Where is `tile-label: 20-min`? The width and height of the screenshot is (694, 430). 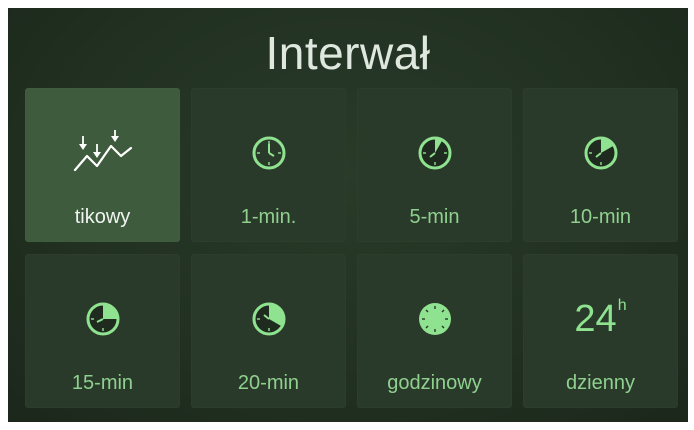
tile-label: 20-min is located at coordinates (268, 383).